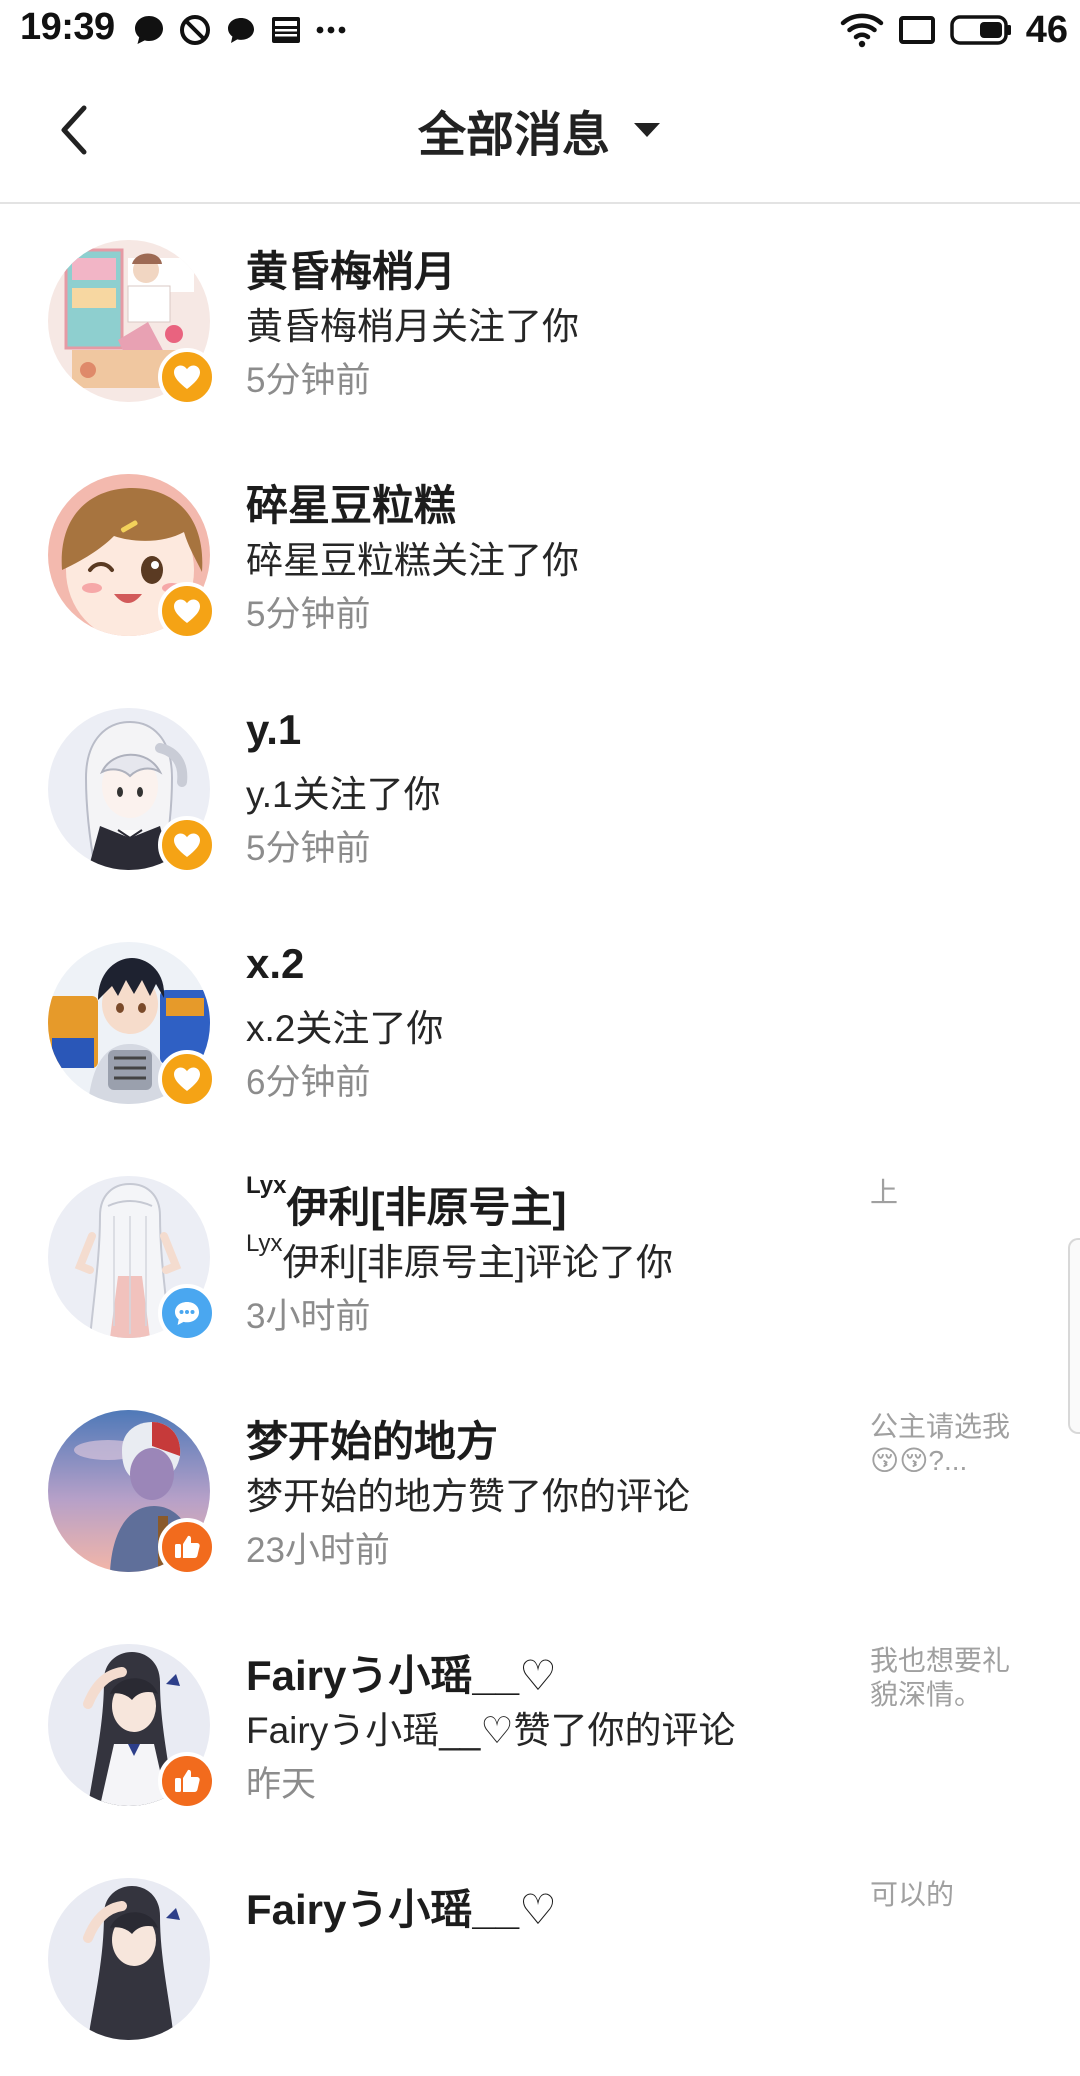 This screenshot has width=1080, height=2076. What do you see at coordinates (1046, 29) in the screenshot?
I see `battery-level: 46` at bounding box center [1046, 29].